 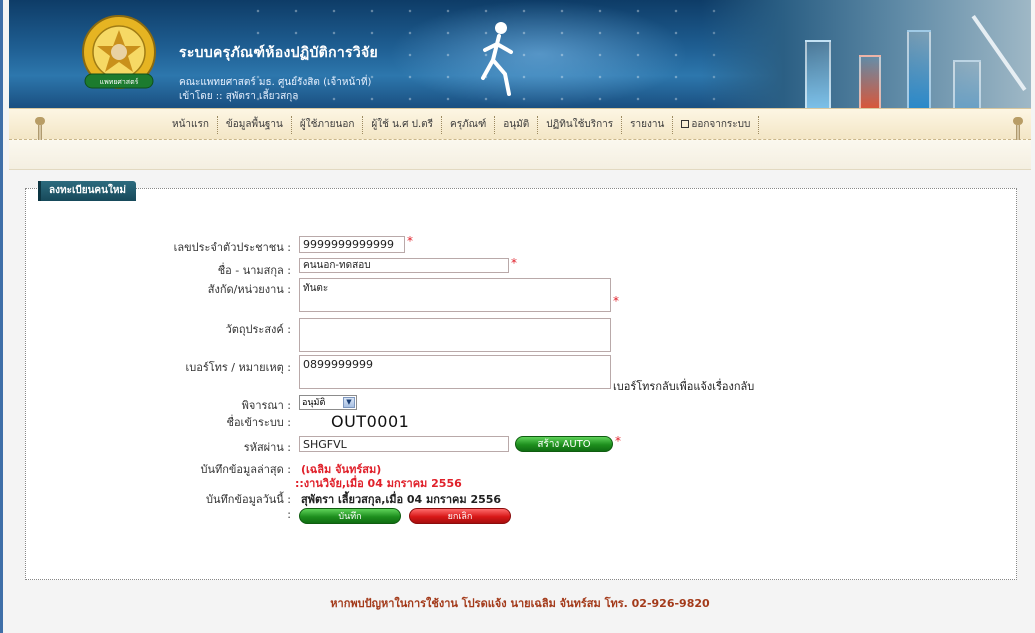 I want to click on nav-equipment: ครุภัณฑ์, so click(x=469, y=125).